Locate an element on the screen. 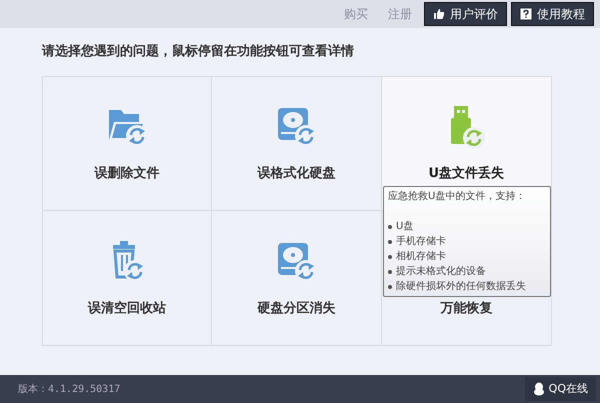 The width and height of the screenshot is (600, 403). qq-online-button: QQ在线 is located at coordinates (560, 389).